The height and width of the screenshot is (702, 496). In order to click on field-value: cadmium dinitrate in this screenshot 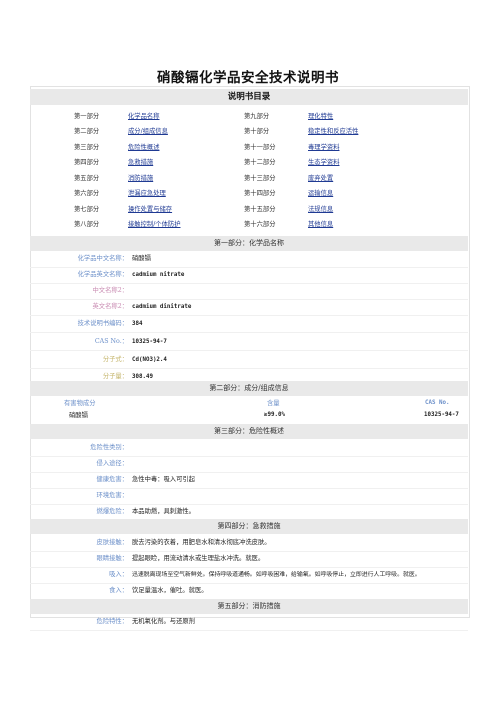, I will do `click(162, 307)`.